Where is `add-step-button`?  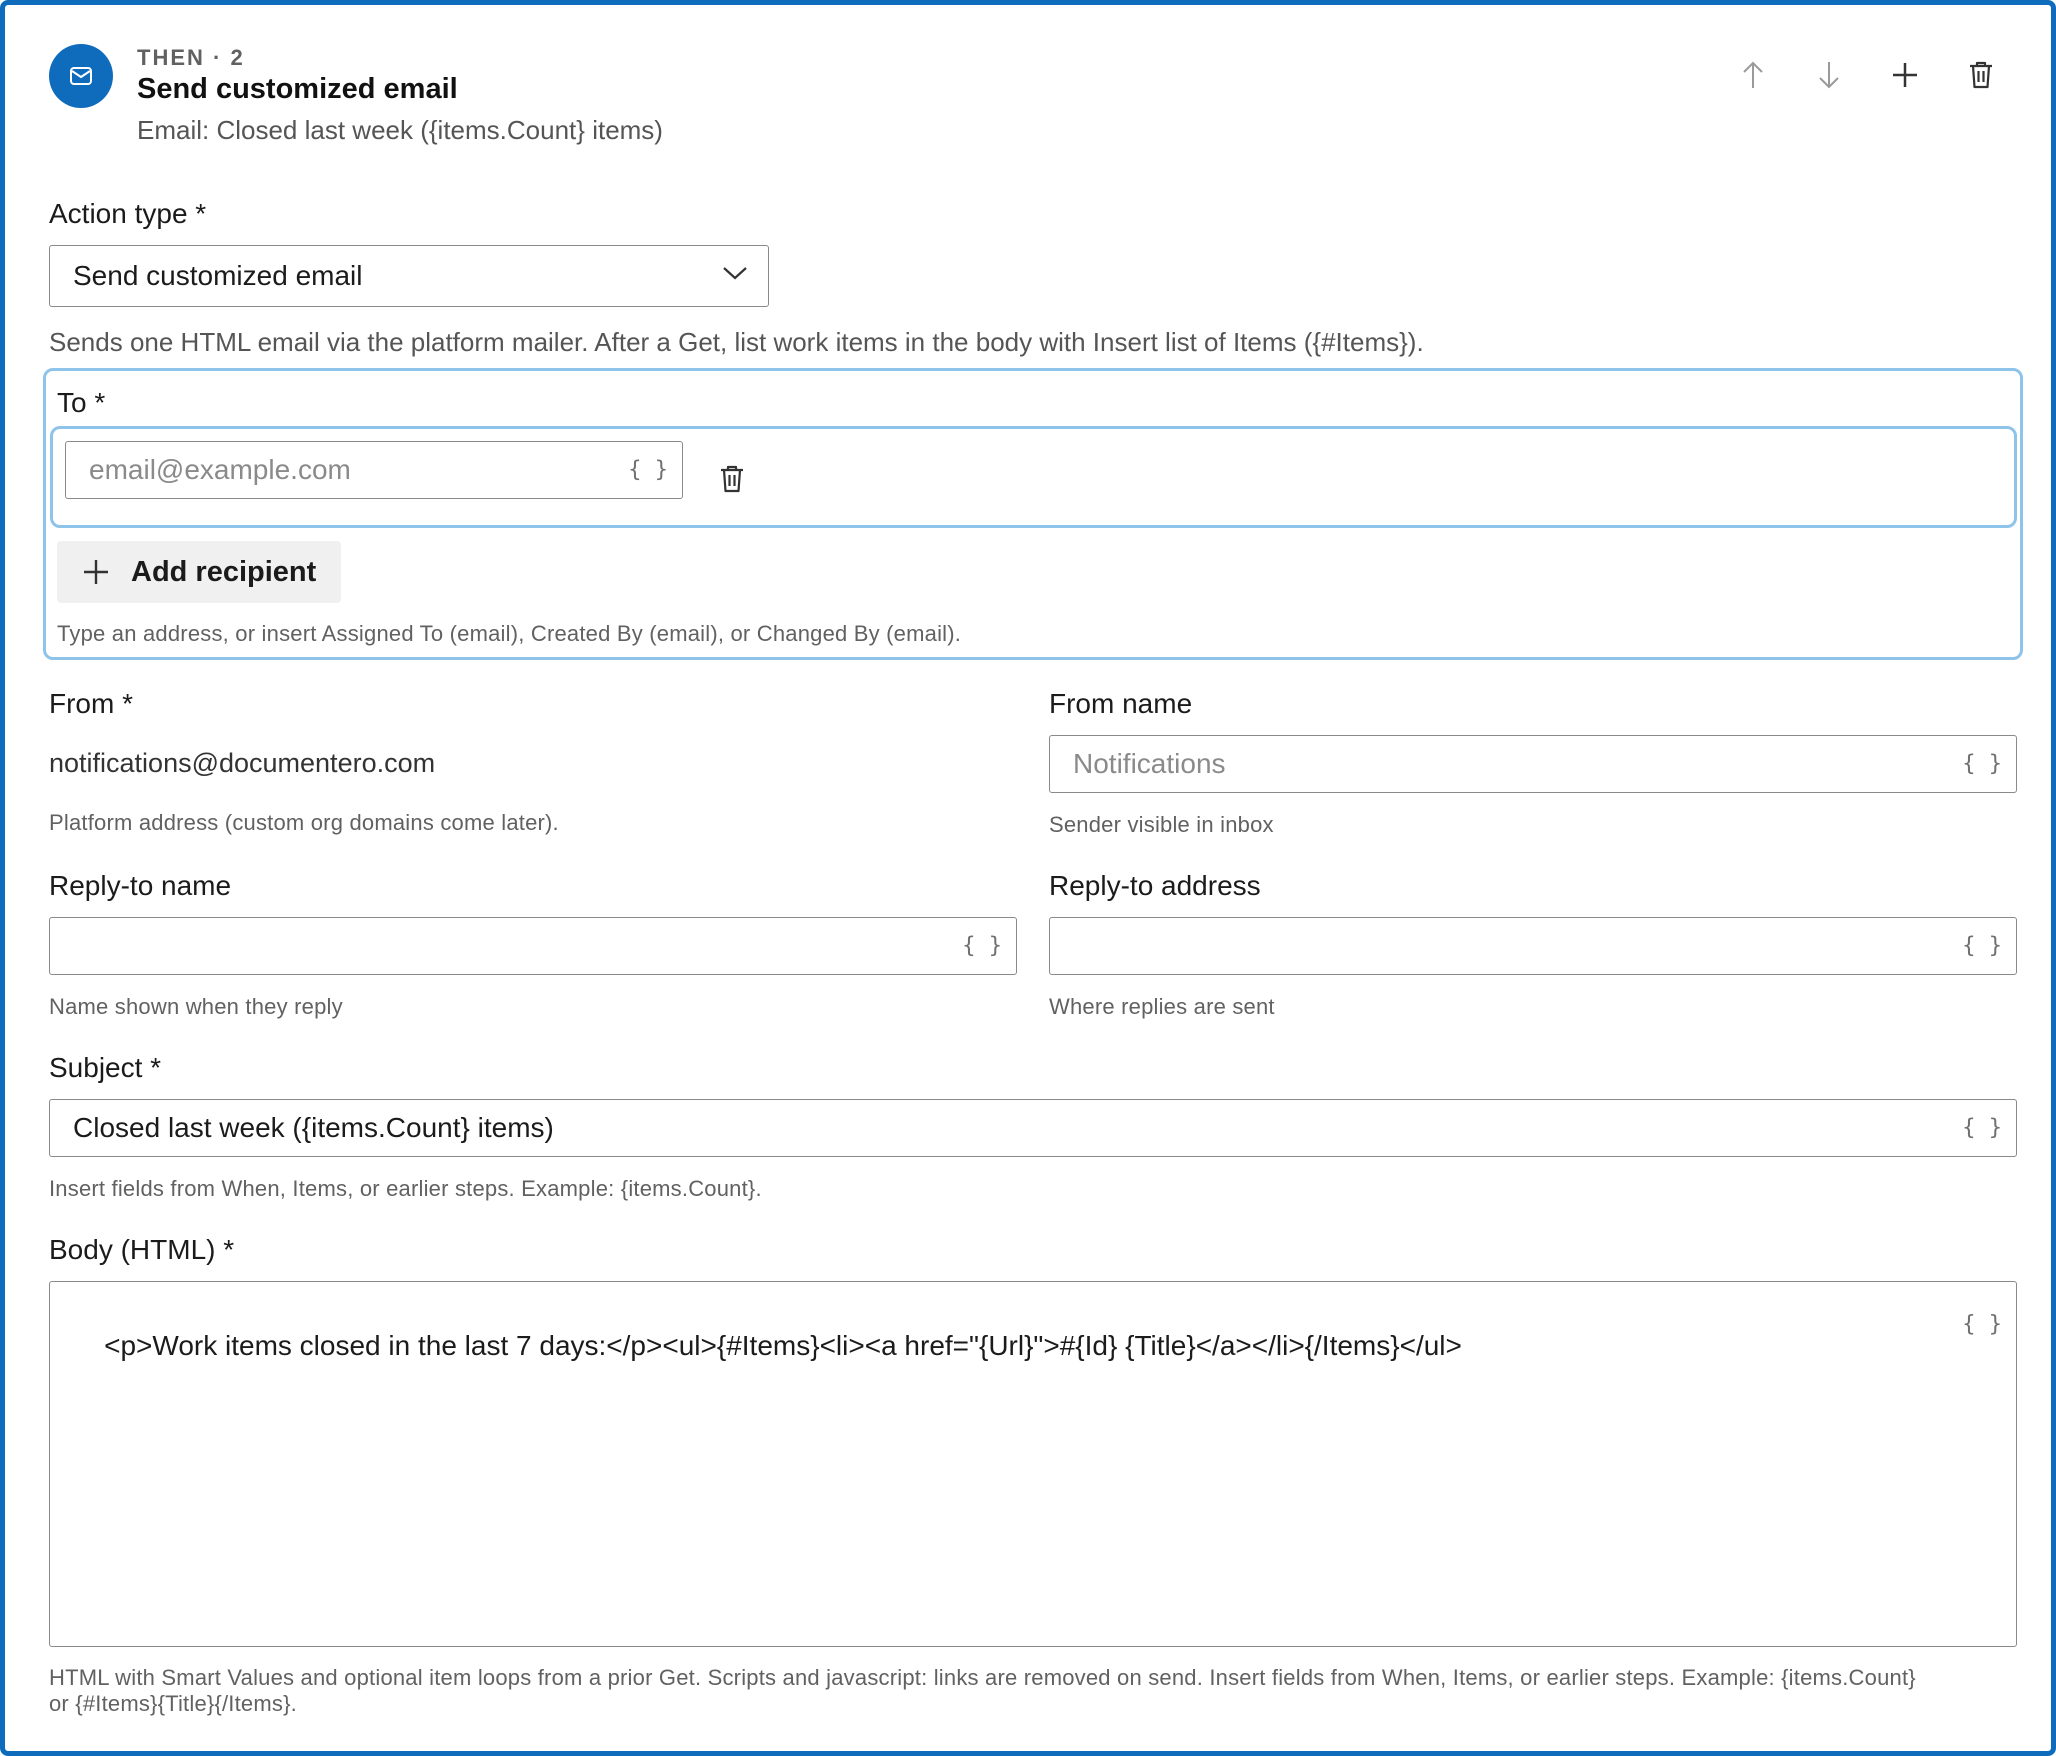 add-step-button is located at coordinates (1905, 75).